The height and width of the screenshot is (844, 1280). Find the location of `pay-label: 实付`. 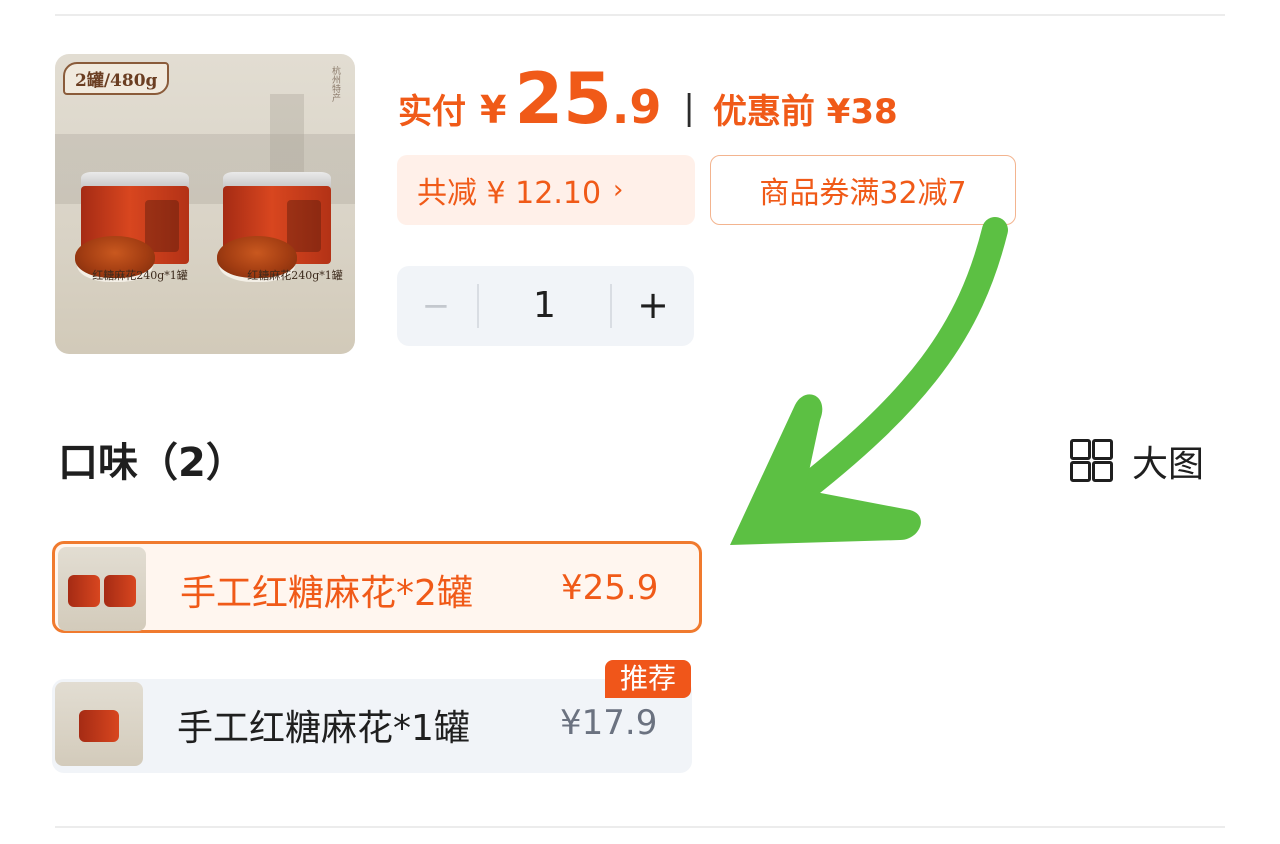

pay-label: 实付 is located at coordinates (432, 112).